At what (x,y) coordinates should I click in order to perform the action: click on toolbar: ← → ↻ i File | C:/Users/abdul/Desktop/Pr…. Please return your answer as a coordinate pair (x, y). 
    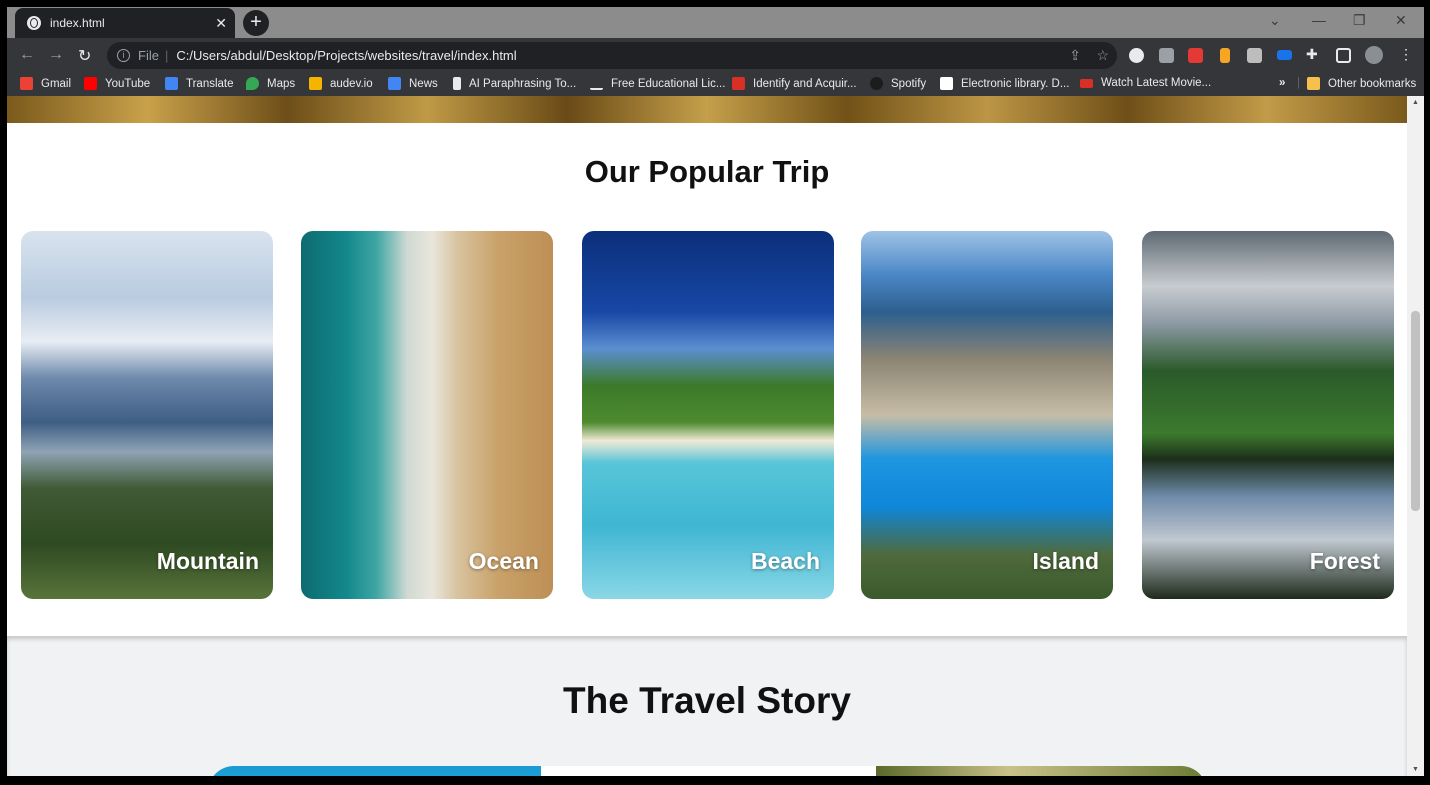
    Looking at the image, I should click on (715, 55).